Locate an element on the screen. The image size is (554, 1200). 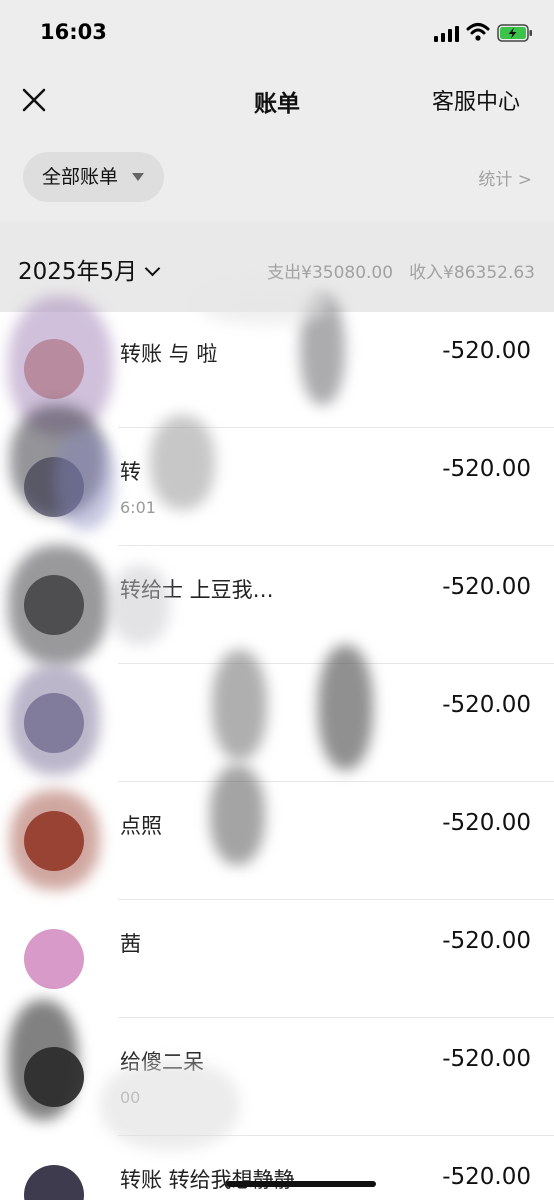
month-selector: 2025年5月 is located at coordinates (89, 269).